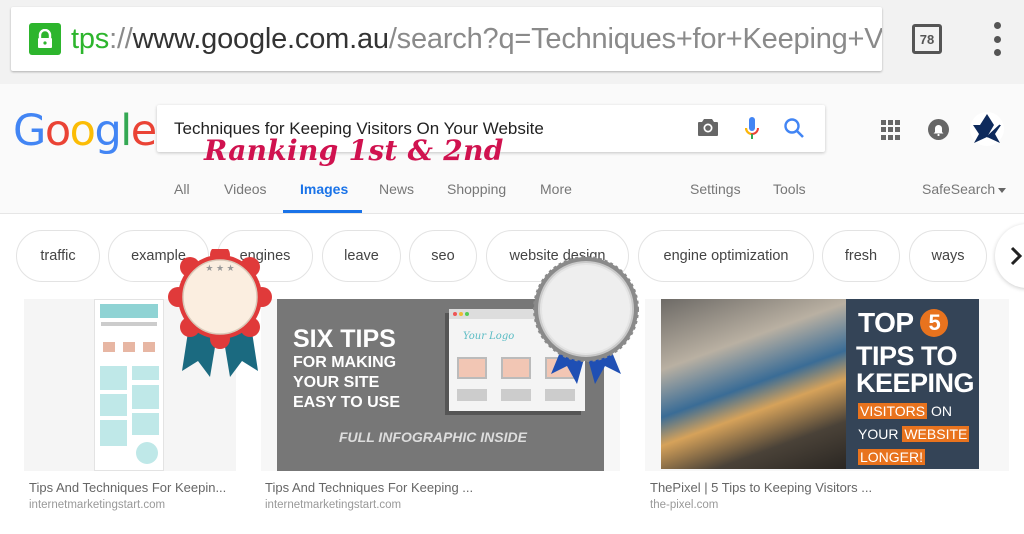 Image resolution: width=1024 pixels, height=534 pixels. I want to click on chips-next-button, so click(1009, 256).